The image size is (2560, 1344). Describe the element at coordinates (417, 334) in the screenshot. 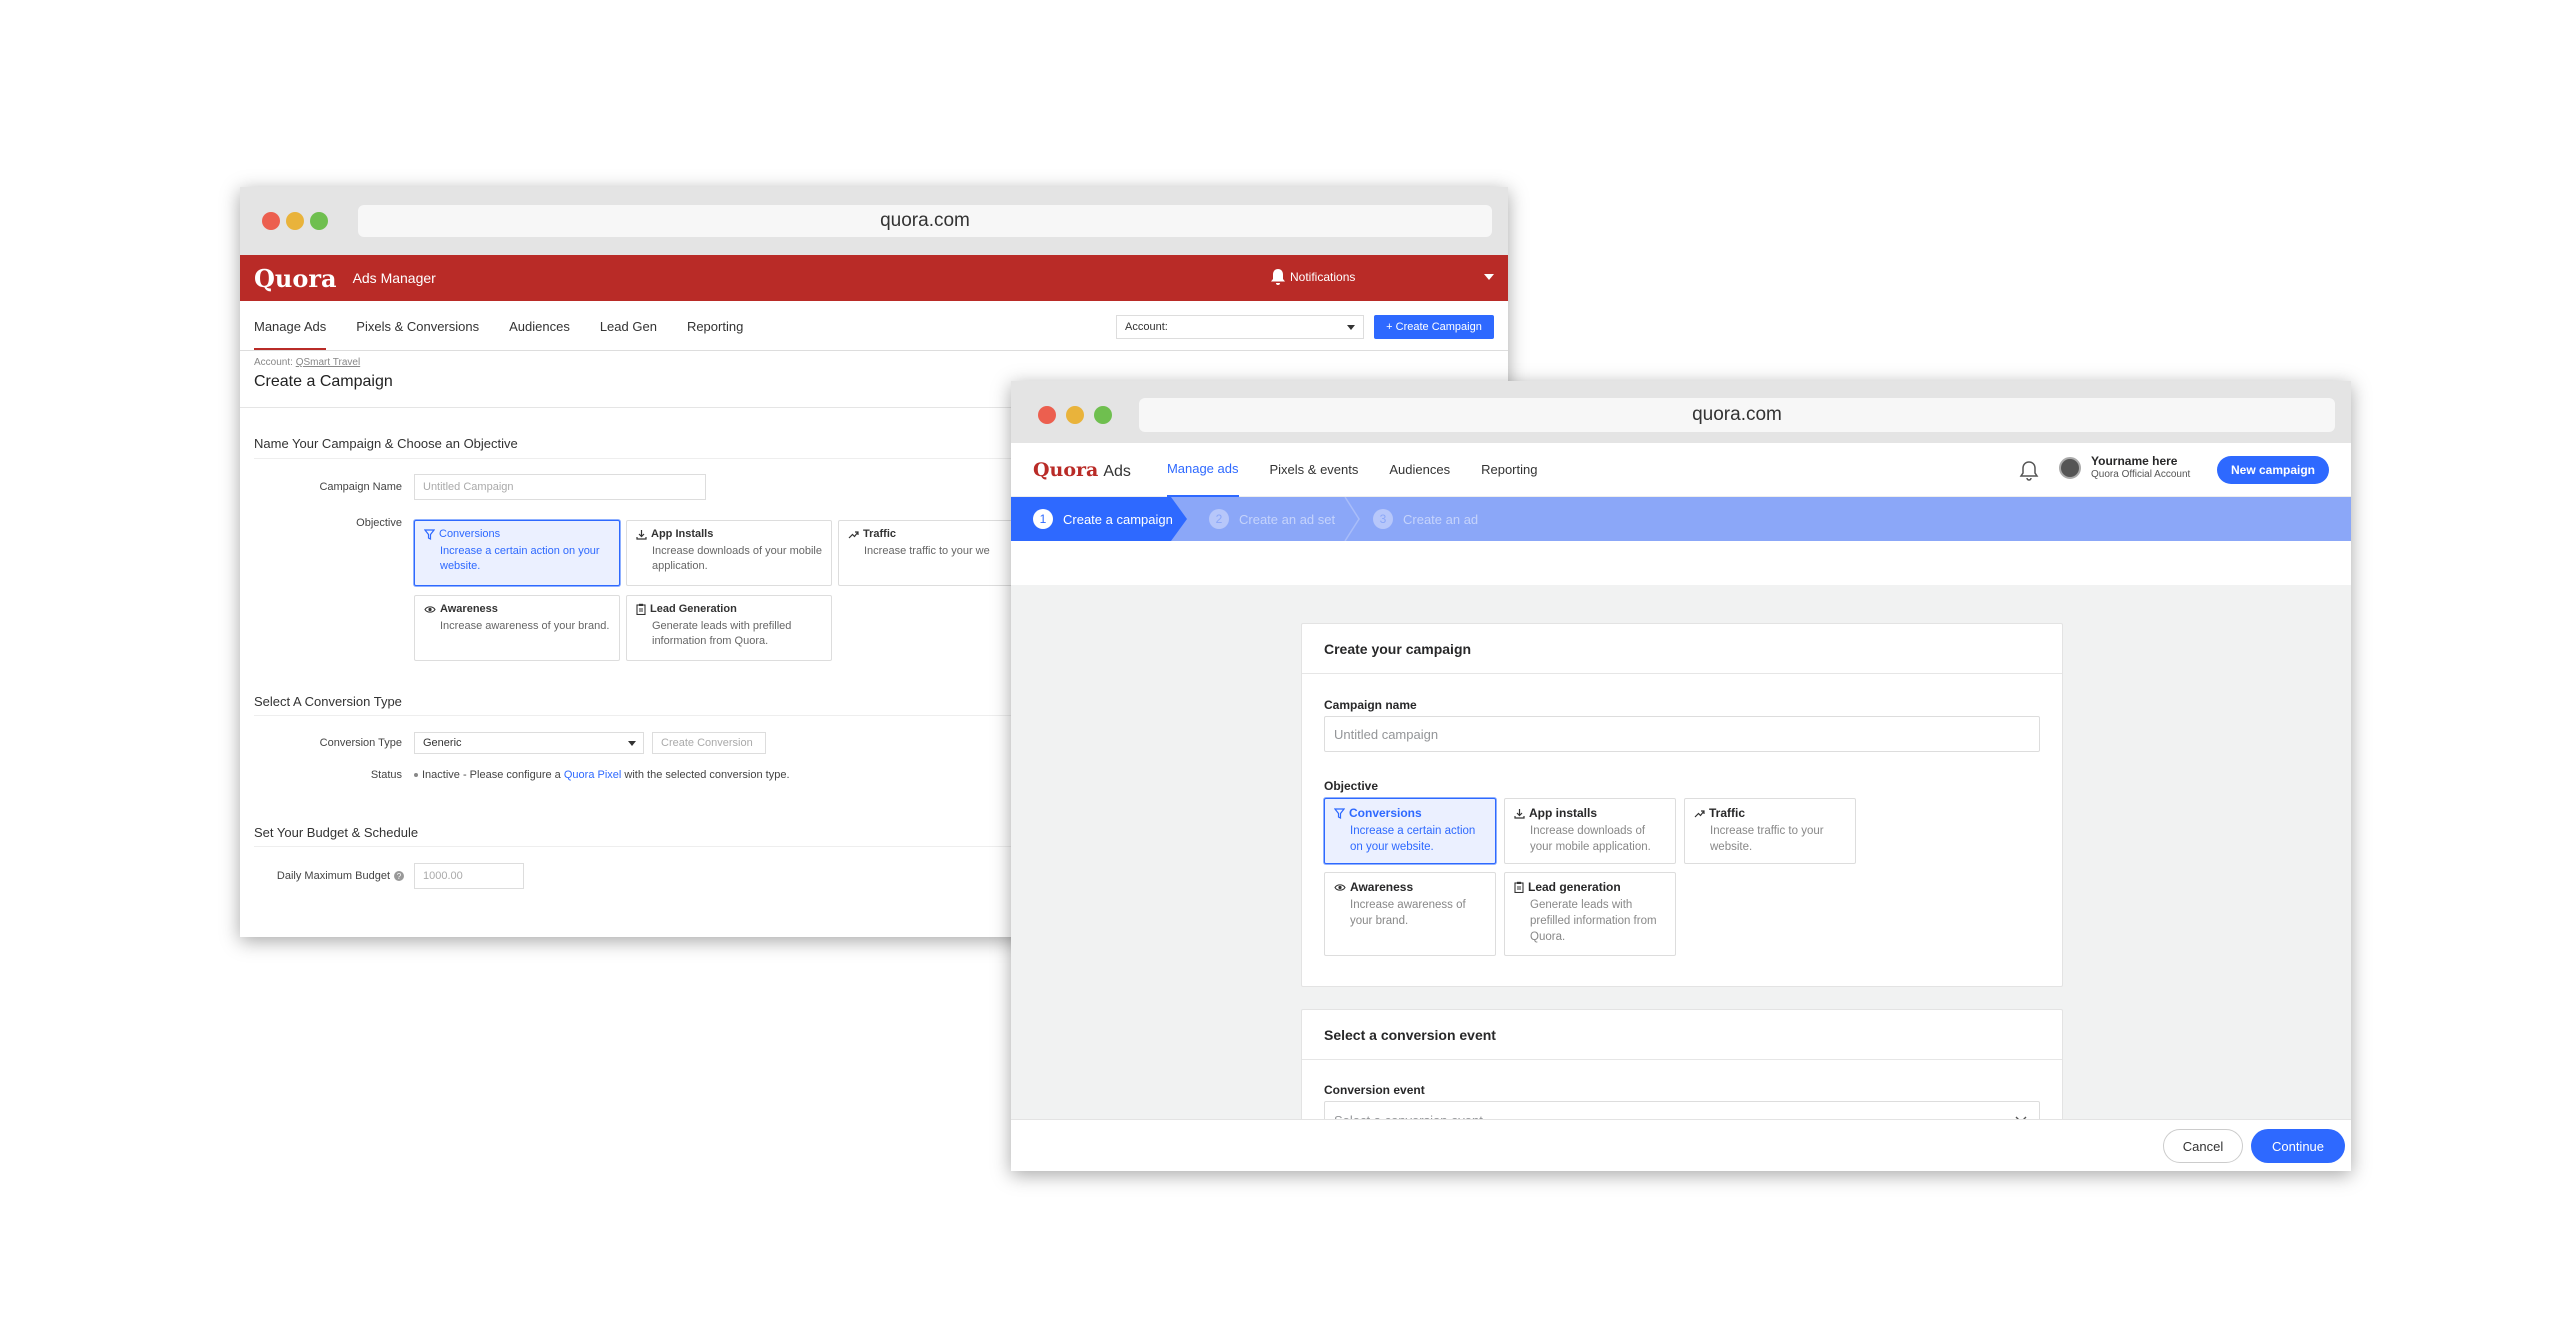

I see `tab-pixels-conversions: Pixels & Conversions` at that location.